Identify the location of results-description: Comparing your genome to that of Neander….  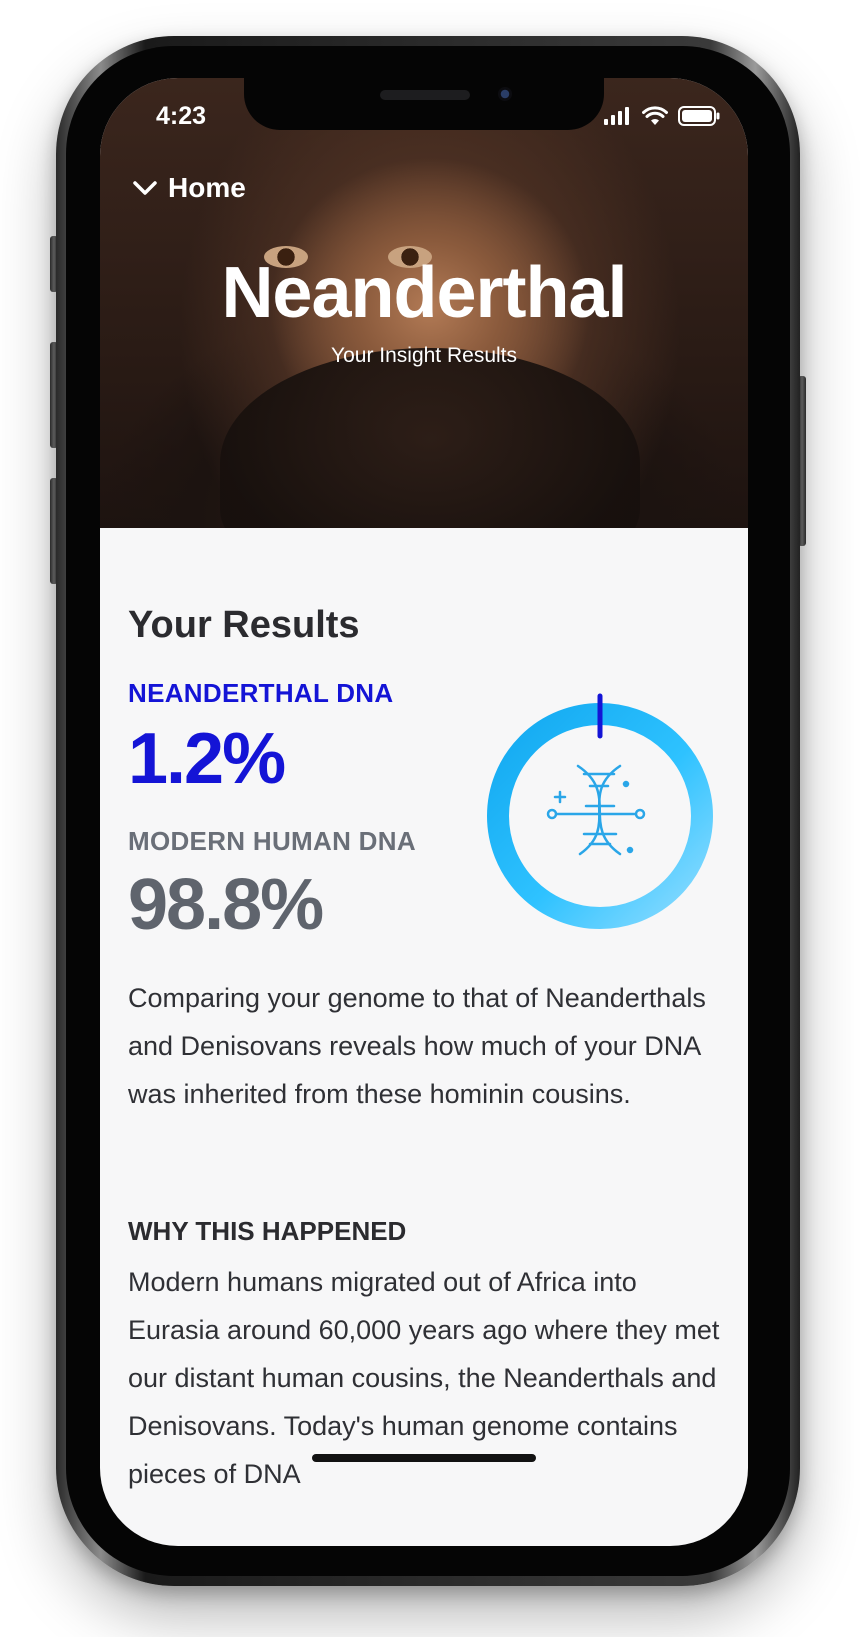
(417, 1046).